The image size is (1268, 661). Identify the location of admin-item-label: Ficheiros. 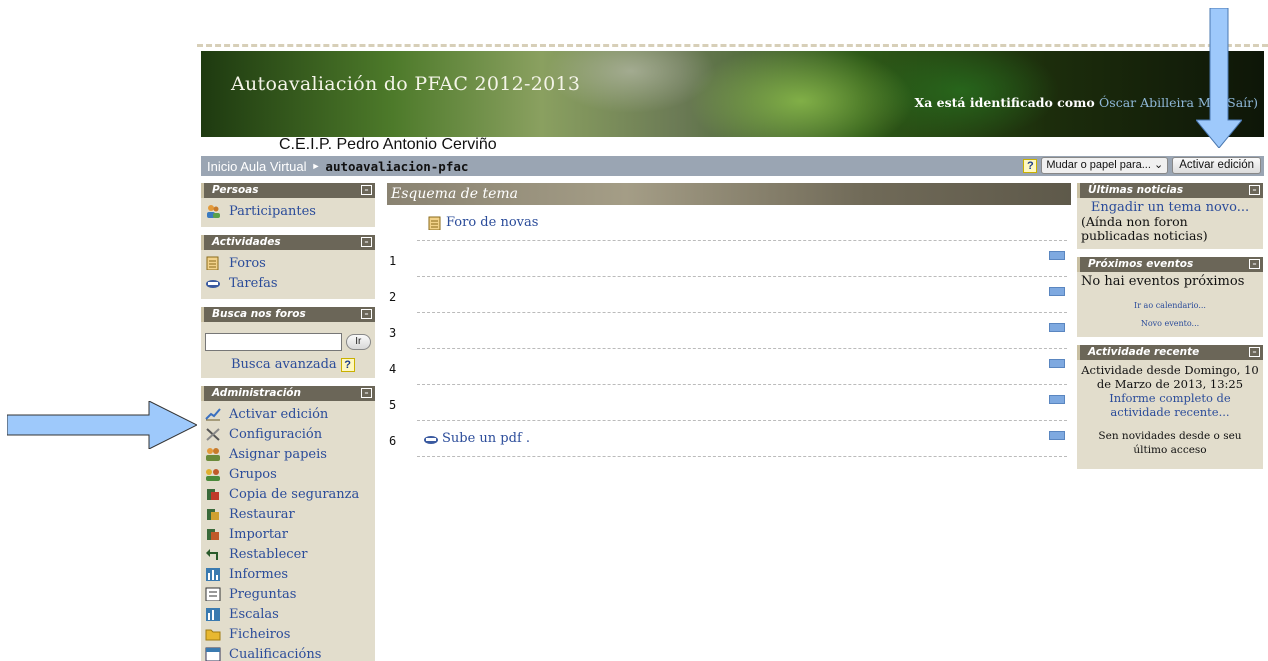
(260, 634).